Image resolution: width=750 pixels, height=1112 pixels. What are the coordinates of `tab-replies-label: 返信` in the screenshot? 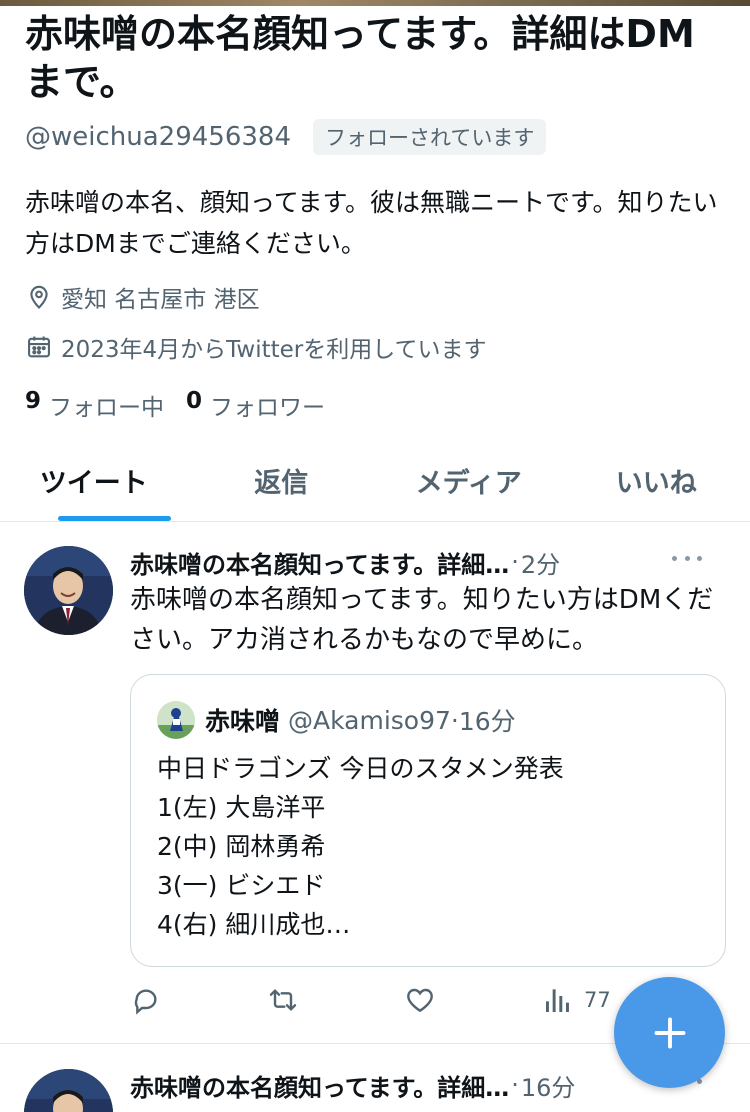 It's located at (281, 483).